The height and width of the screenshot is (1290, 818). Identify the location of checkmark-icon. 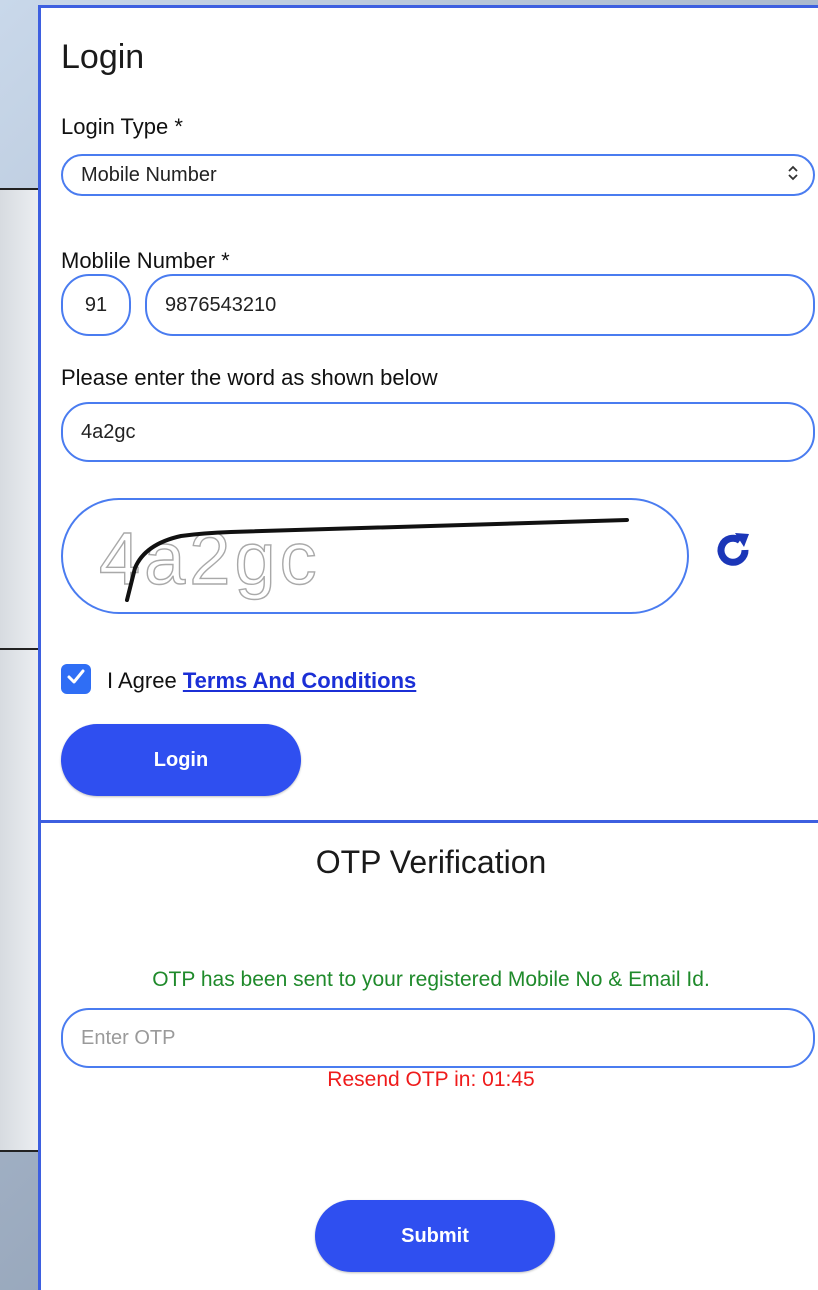
(76, 679).